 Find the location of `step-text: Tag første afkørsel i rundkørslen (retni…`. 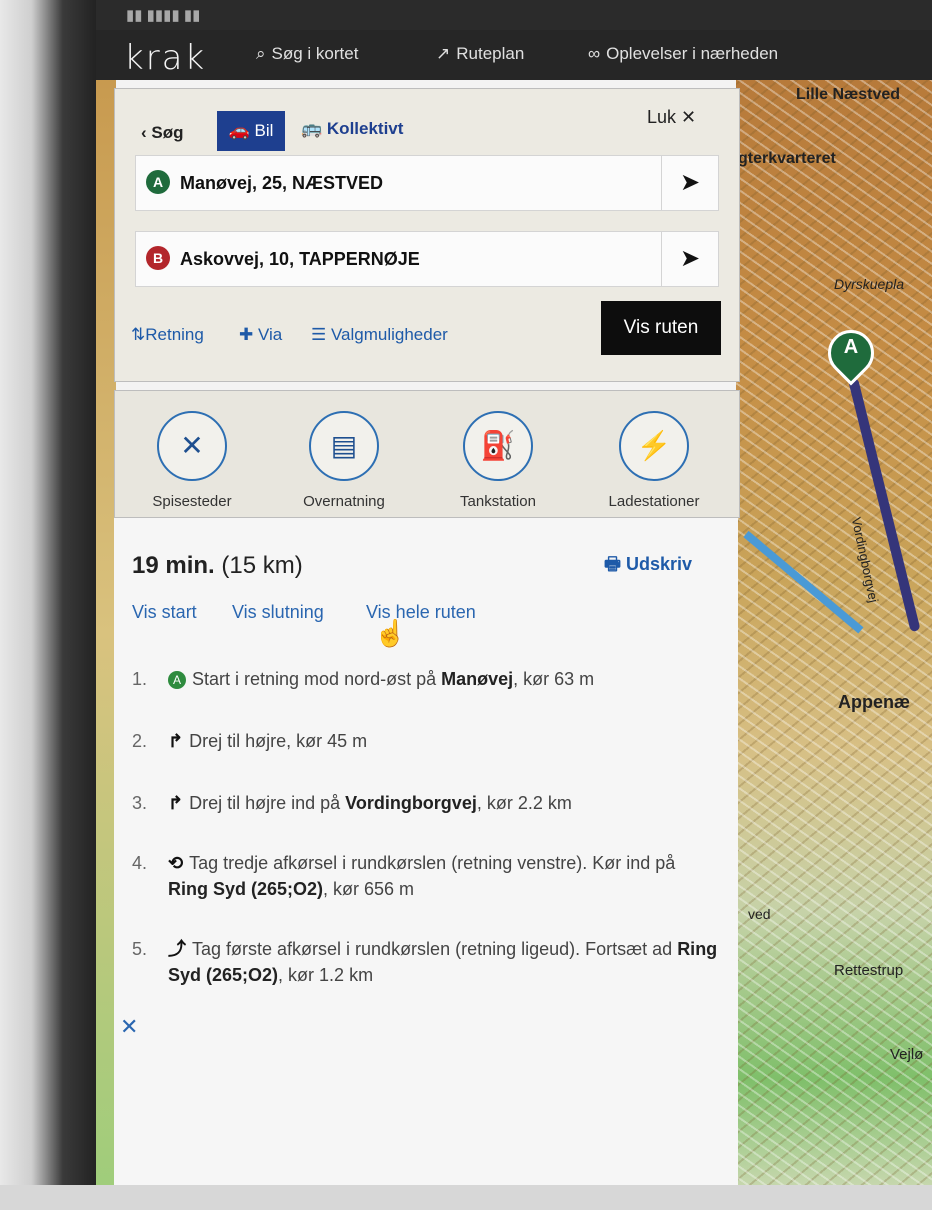

step-text: Tag første afkørsel i rundkørslen (retni… is located at coordinates (435, 949).